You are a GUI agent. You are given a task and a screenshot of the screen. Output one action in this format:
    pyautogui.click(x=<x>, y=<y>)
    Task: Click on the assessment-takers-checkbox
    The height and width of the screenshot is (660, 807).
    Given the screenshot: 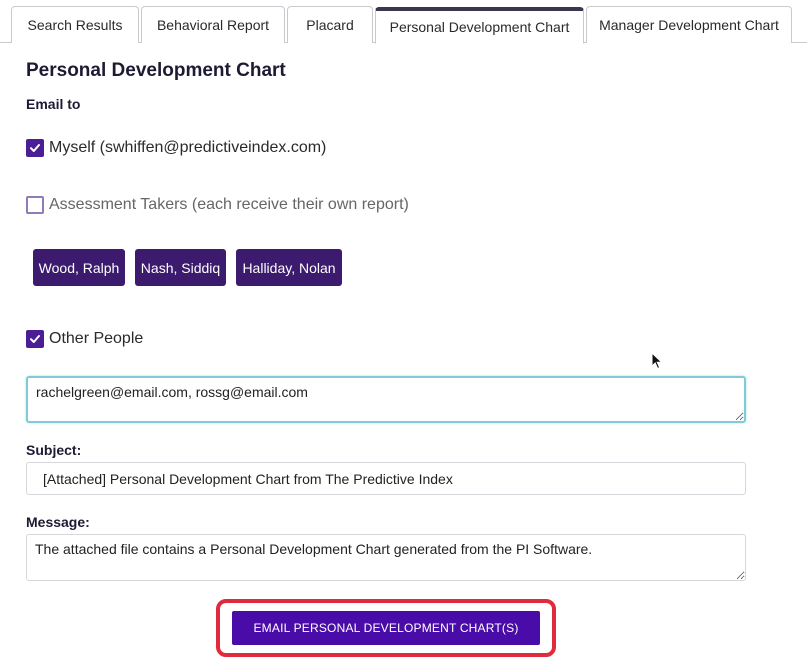 What is the action you would take?
    pyautogui.click(x=35, y=205)
    